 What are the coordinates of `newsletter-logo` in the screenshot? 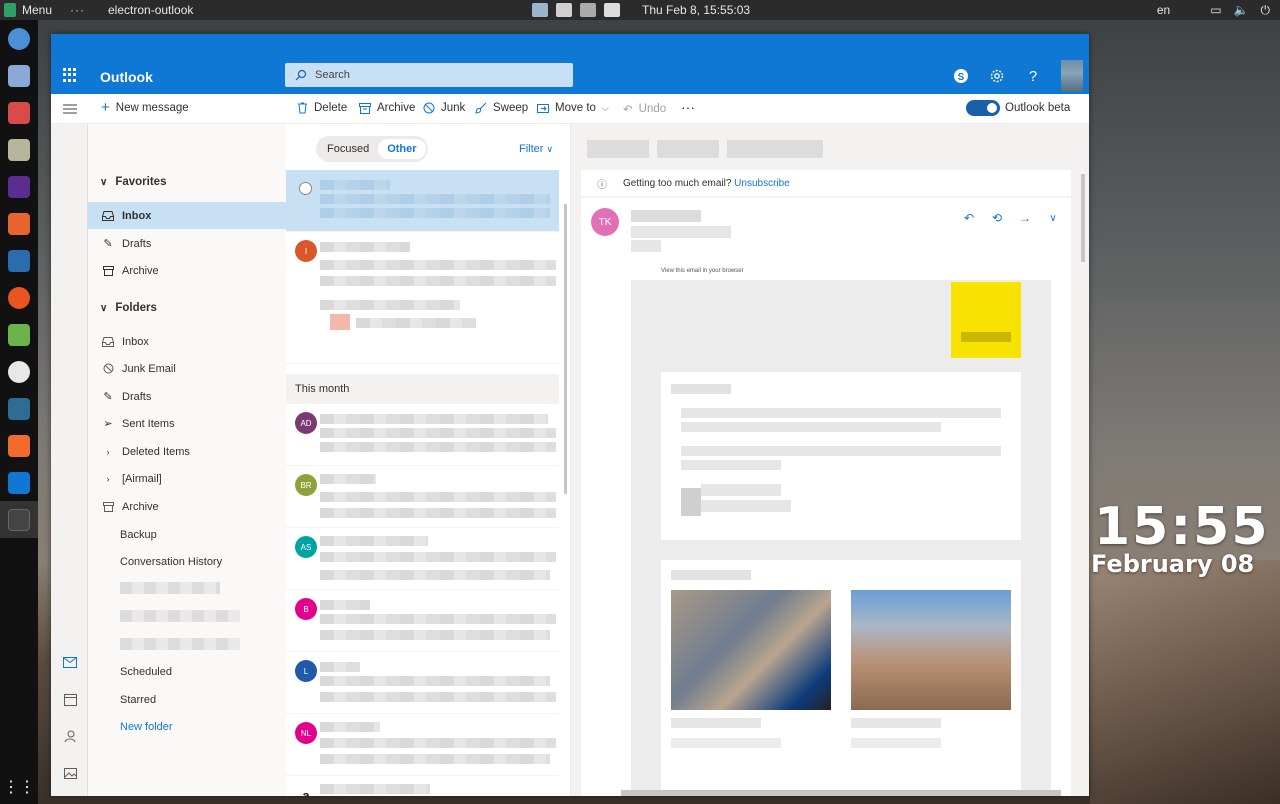 It's located at (986, 320).